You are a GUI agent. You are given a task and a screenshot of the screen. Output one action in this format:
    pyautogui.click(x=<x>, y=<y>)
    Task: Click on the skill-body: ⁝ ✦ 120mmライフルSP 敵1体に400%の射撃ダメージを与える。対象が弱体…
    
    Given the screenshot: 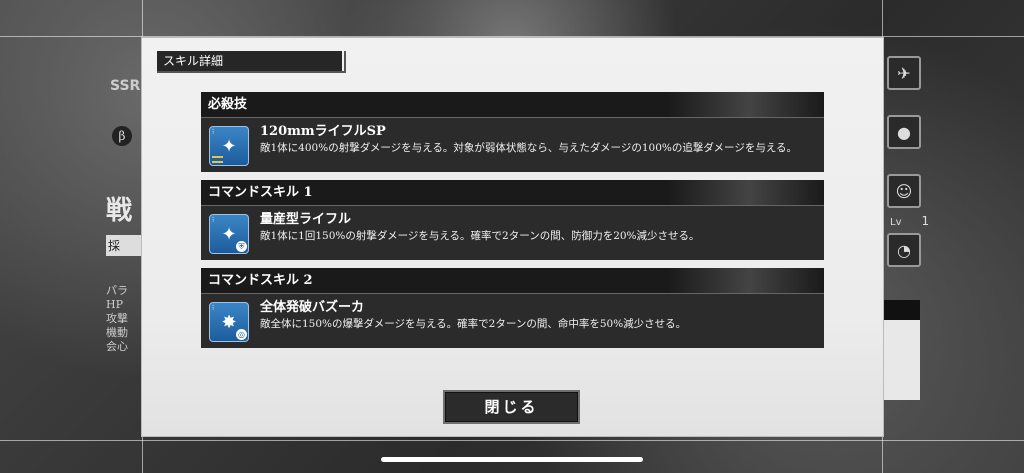 What is the action you would take?
    pyautogui.click(x=512, y=145)
    